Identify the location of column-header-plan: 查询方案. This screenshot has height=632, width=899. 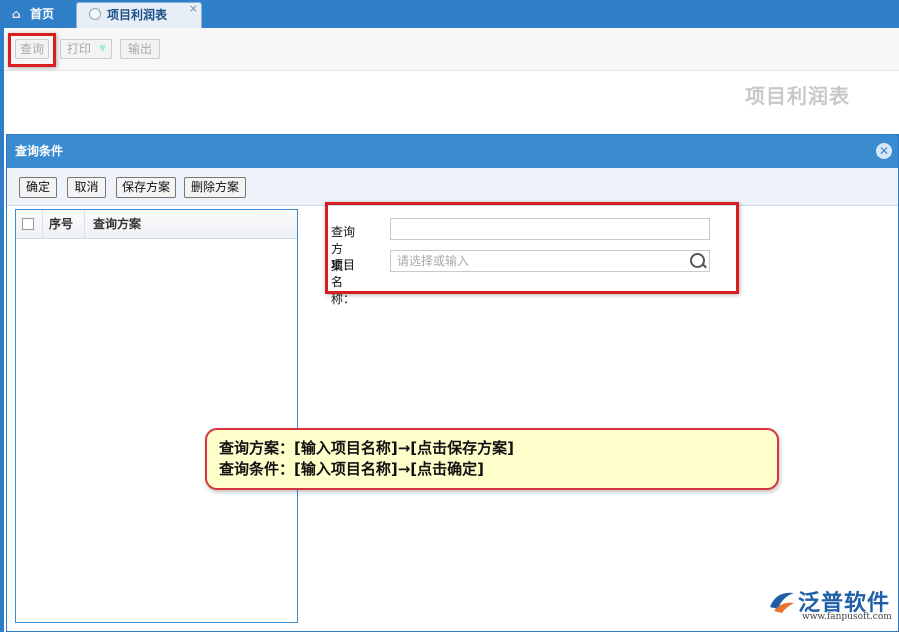
(148, 224).